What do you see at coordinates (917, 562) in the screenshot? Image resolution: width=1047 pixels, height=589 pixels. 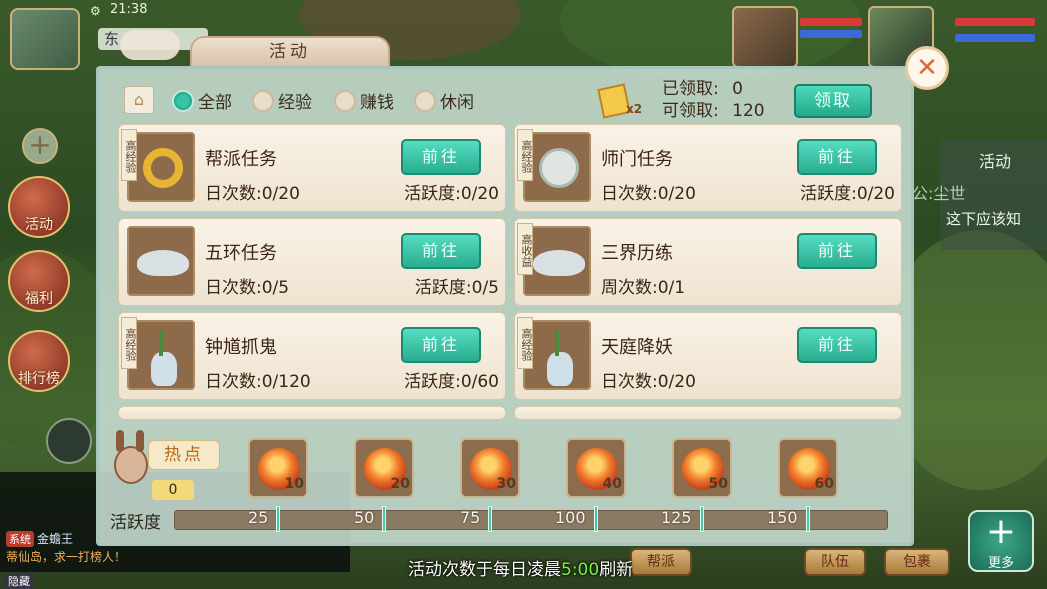 I see `bag-button: 包裹` at bounding box center [917, 562].